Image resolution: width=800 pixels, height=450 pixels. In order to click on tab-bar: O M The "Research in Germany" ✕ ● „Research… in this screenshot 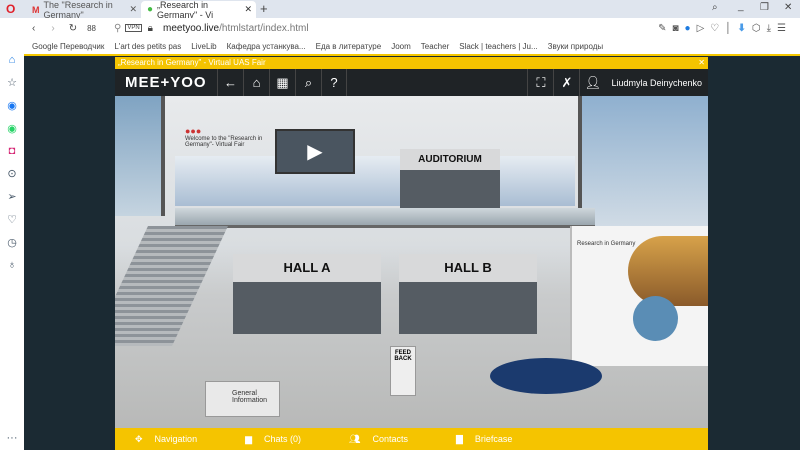, I will do `click(400, 10)`.